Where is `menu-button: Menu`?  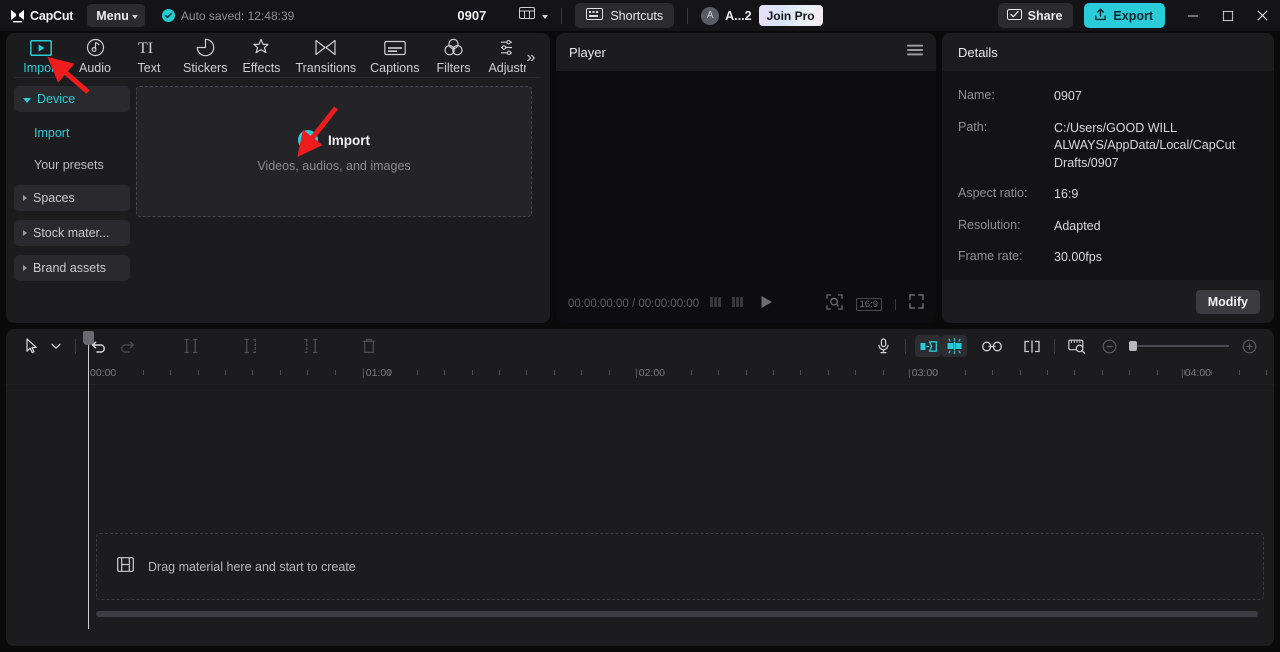 menu-button: Menu is located at coordinates (116, 15).